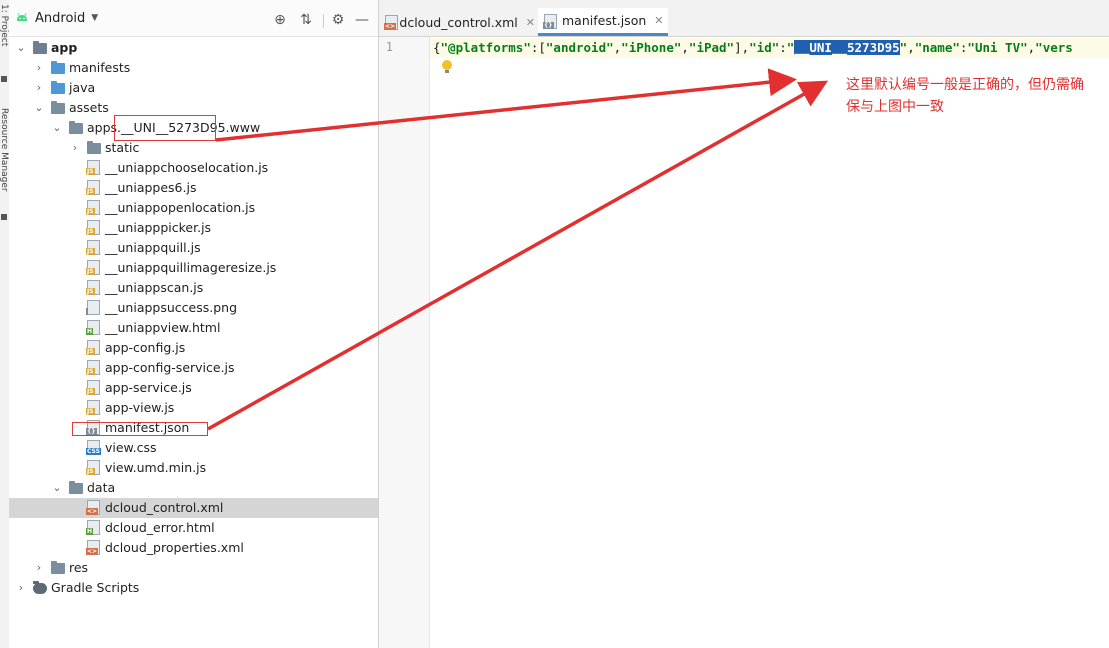 The width and height of the screenshot is (1109, 648). Describe the element at coordinates (79, 567) in the screenshot. I see `tree-item-label: res` at that location.